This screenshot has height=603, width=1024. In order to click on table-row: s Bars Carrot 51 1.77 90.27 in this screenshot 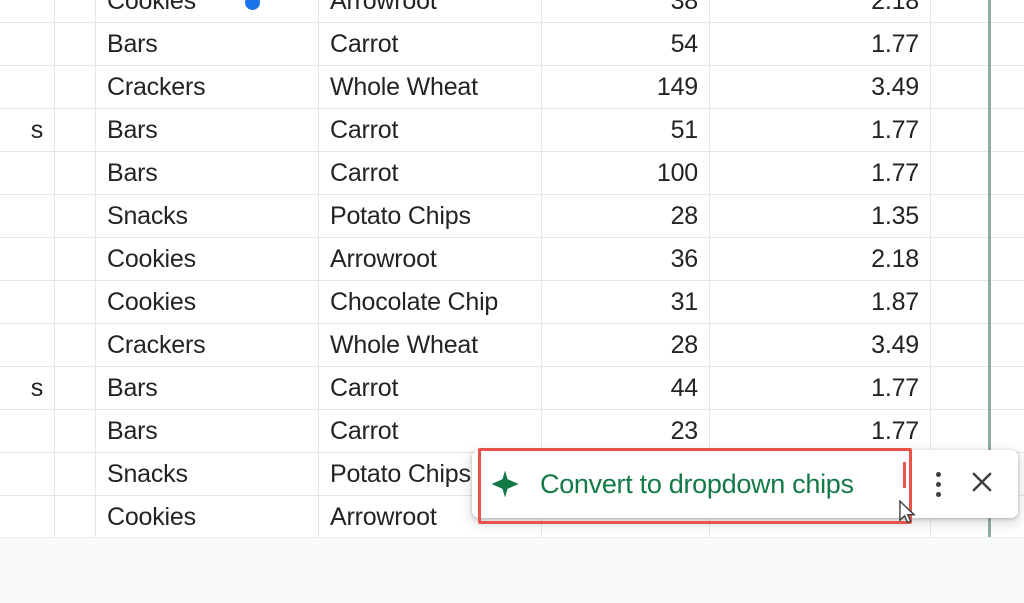, I will do `click(512, 130)`.